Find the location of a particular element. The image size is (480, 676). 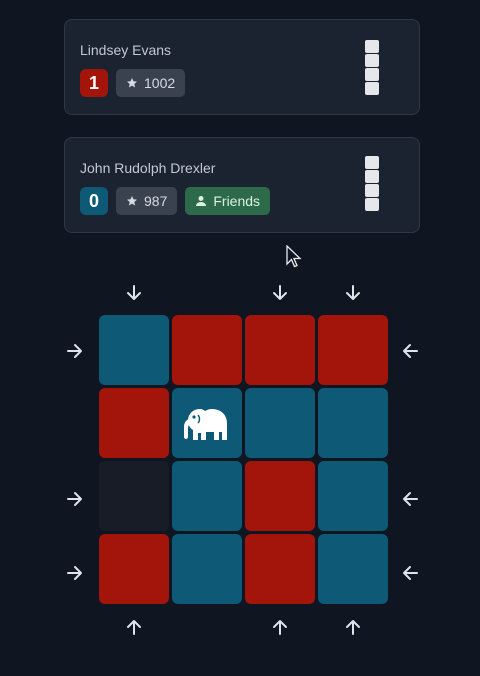

friends-label: Friends is located at coordinates (237, 201).